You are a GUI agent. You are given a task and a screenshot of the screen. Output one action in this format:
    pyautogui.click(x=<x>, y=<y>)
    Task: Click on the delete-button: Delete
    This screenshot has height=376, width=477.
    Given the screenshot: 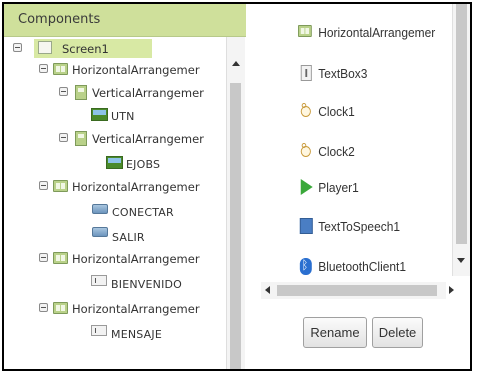 What is the action you would take?
    pyautogui.click(x=397, y=332)
    